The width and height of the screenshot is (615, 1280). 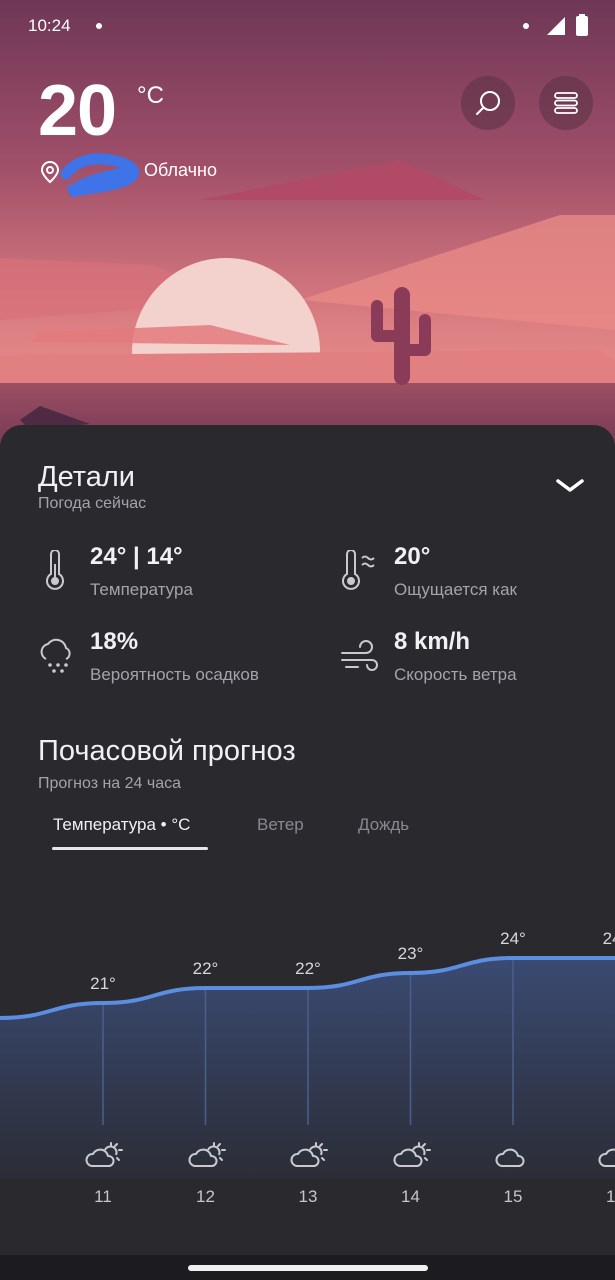 I want to click on list-icon, so click(x=566, y=103).